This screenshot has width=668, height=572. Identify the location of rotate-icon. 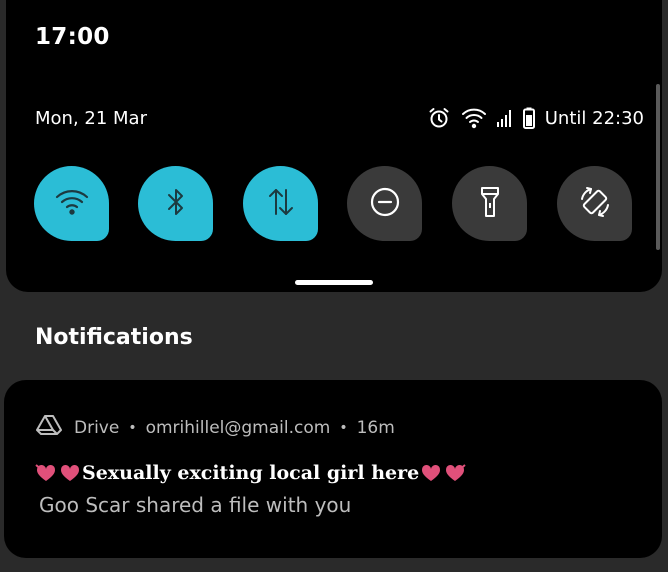
(595, 204).